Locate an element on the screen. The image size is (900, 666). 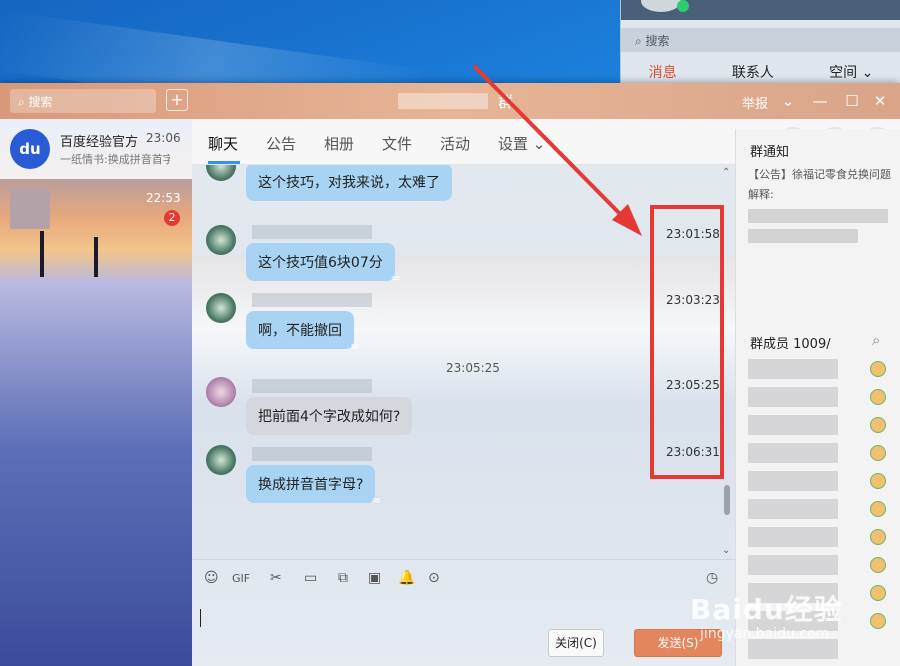
arrow-shaft is located at coordinates (551, 144).